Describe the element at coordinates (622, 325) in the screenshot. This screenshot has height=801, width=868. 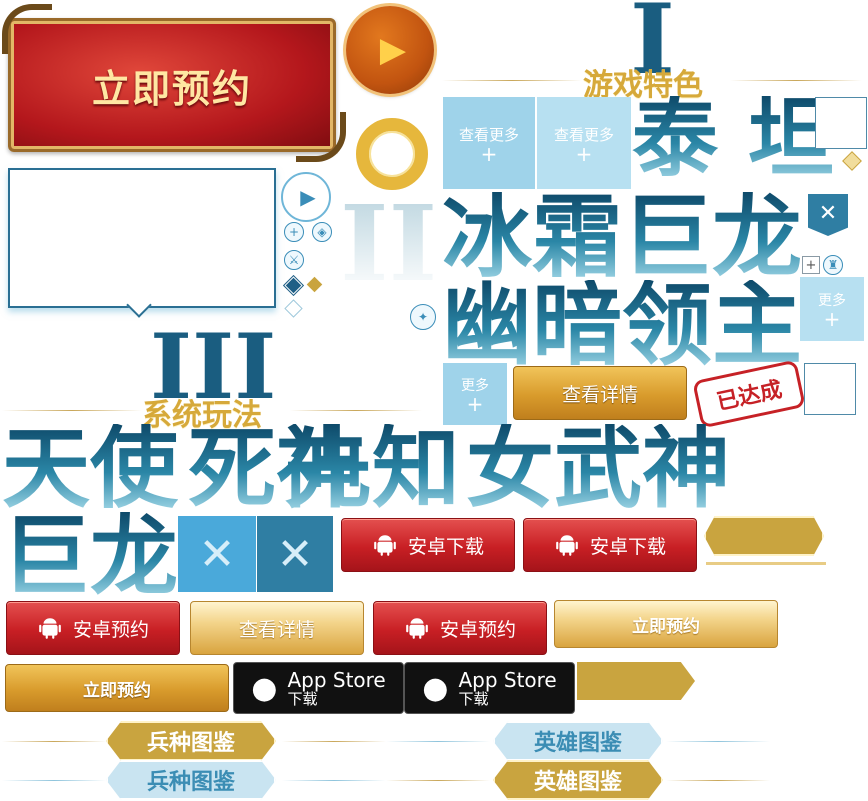
I see `word-dark-lord: 幽暗领主` at that location.